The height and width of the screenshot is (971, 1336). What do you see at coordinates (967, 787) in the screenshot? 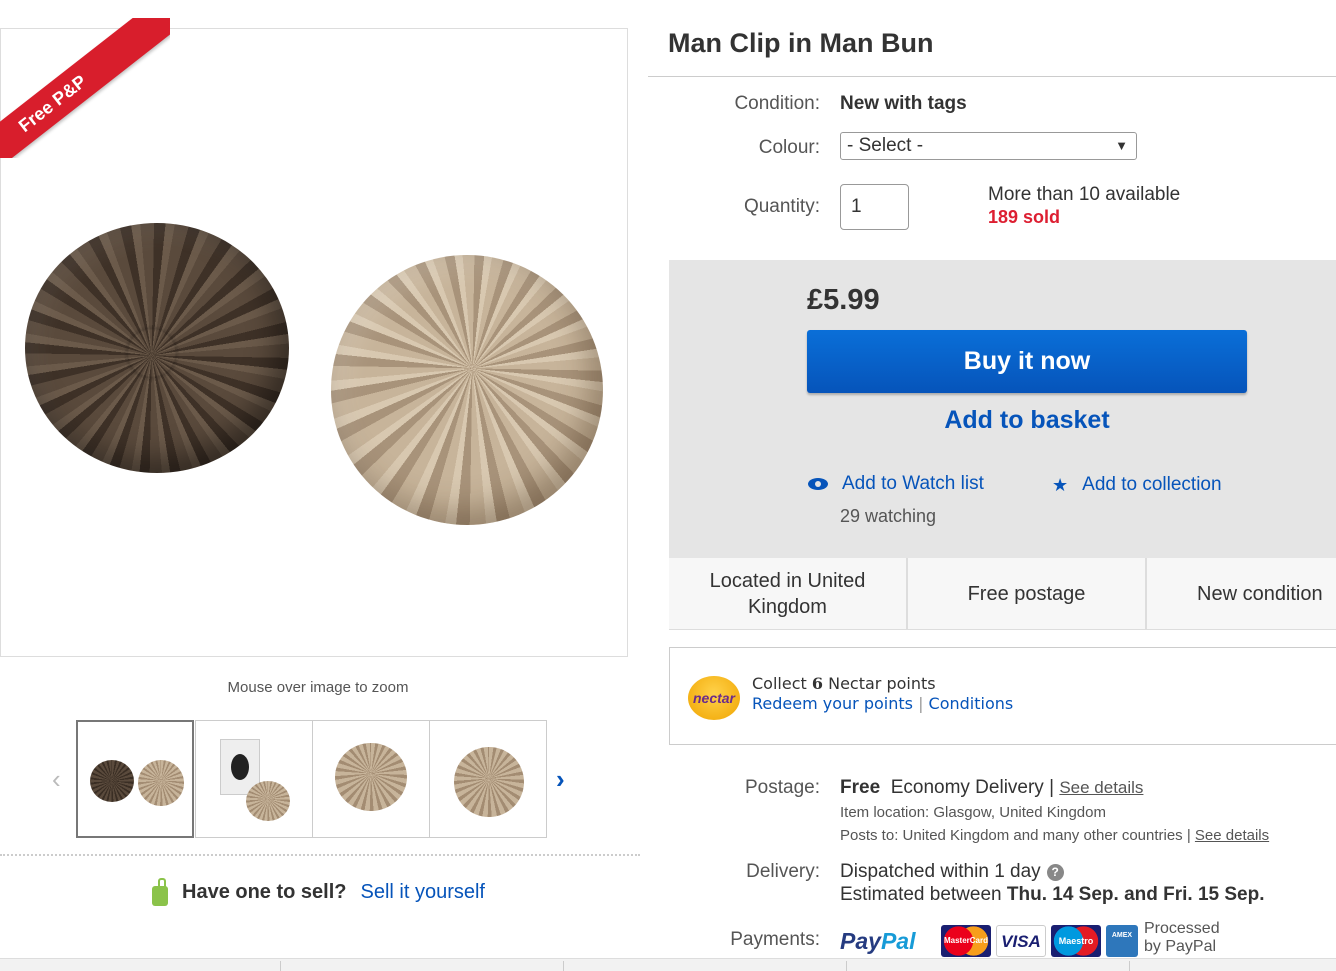
I see `postage-service: Economy Delivery` at bounding box center [967, 787].